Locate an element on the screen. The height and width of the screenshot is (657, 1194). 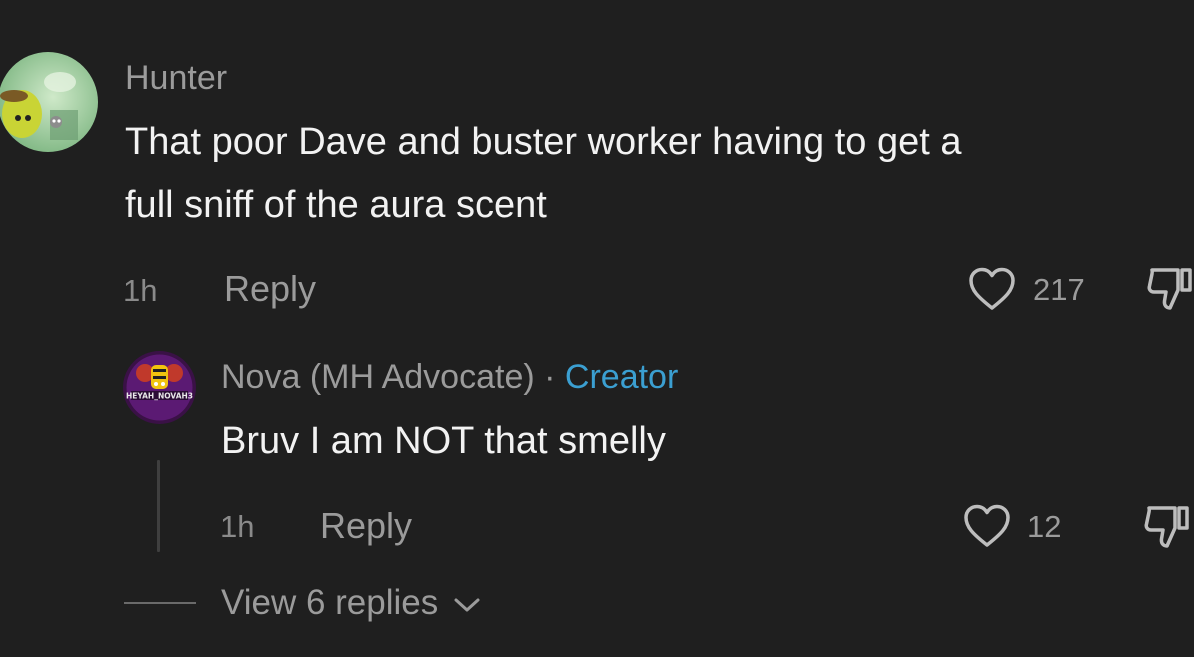
reply-reply-button: Reply is located at coordinates (366, 526).